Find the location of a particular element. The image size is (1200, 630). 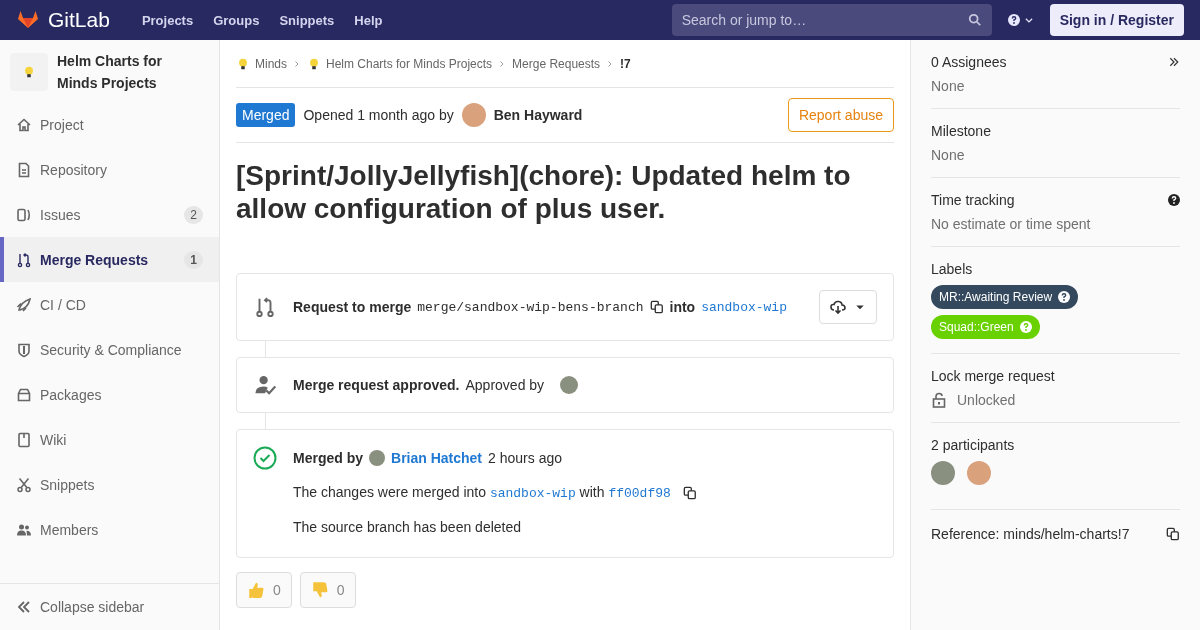

into-label: into is located at coordinates (682, 307).